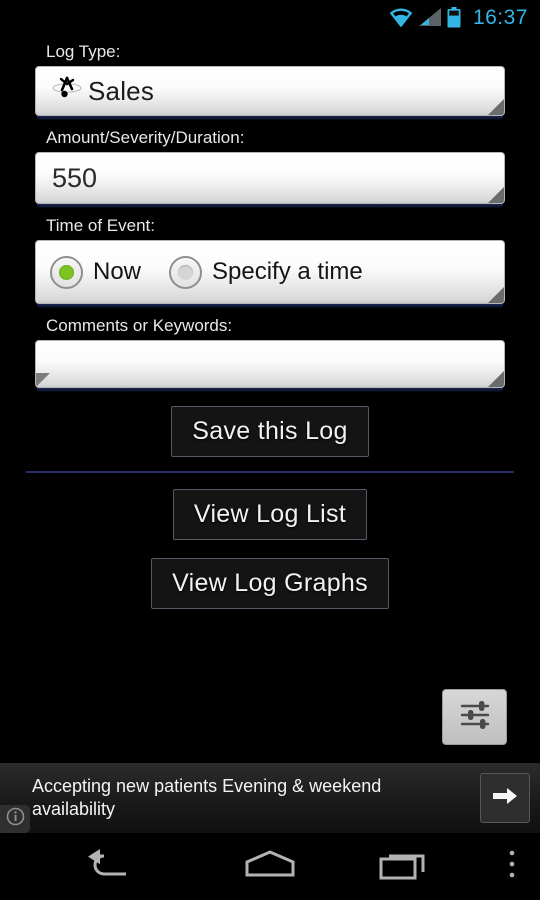  I want to click on recents-icon, so click(404, 866).